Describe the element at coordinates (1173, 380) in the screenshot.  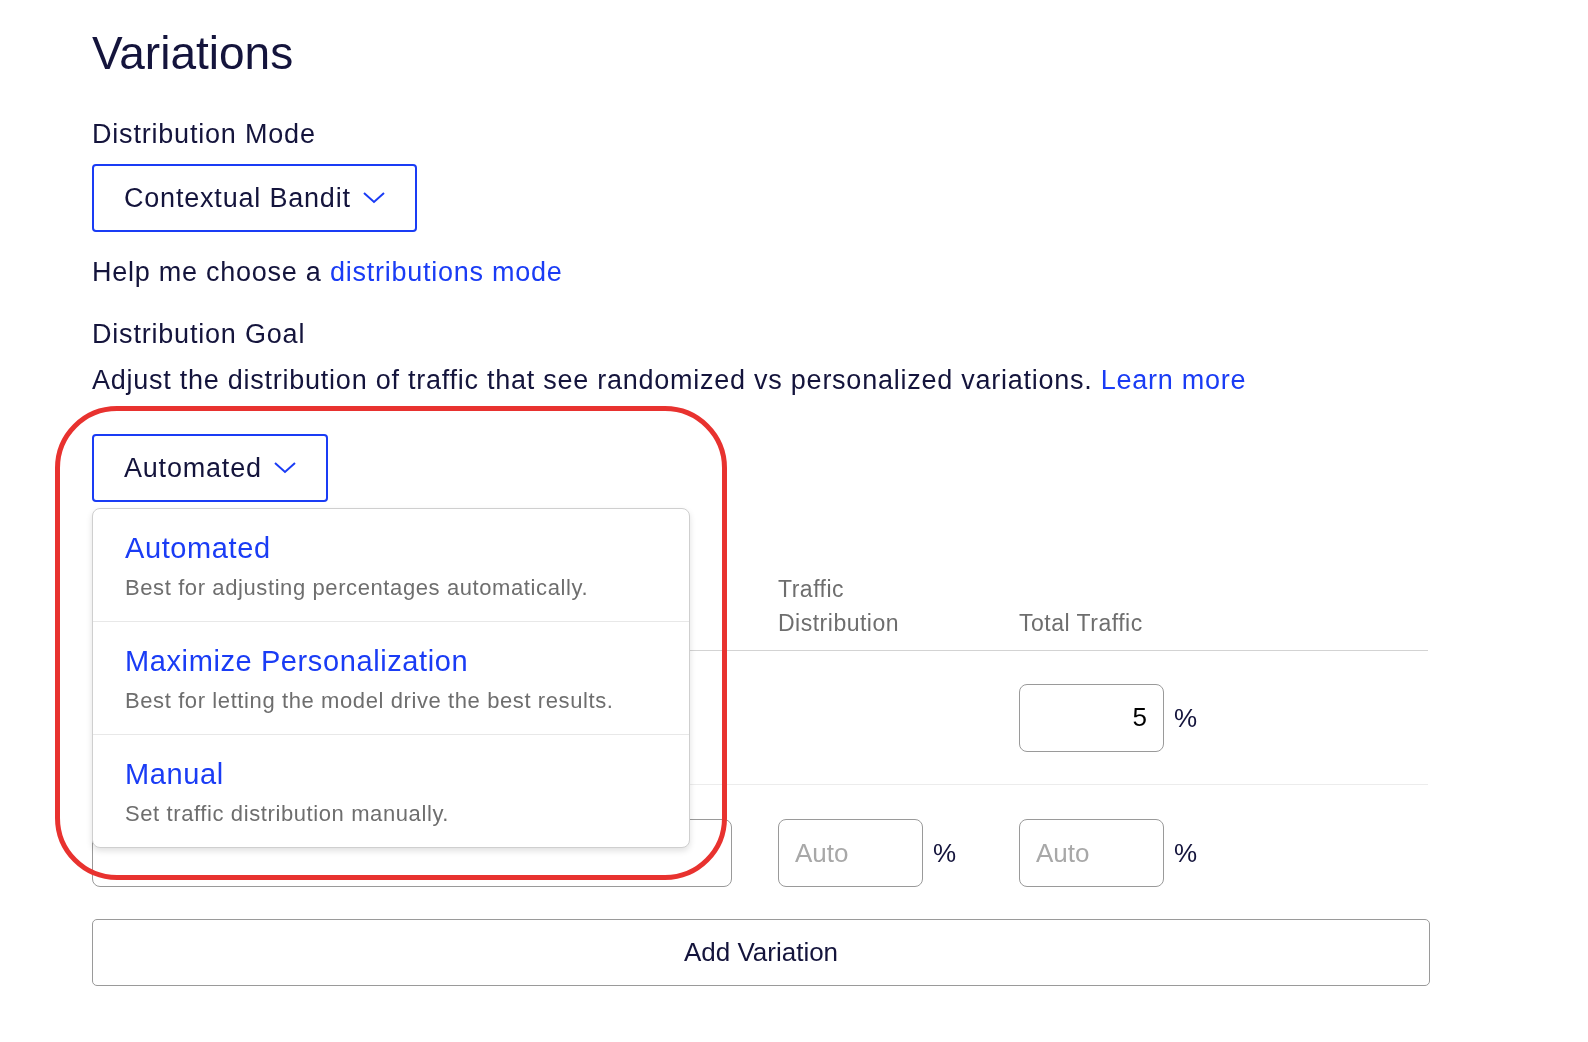
I see `learn-more-link: Learn more` at that location.